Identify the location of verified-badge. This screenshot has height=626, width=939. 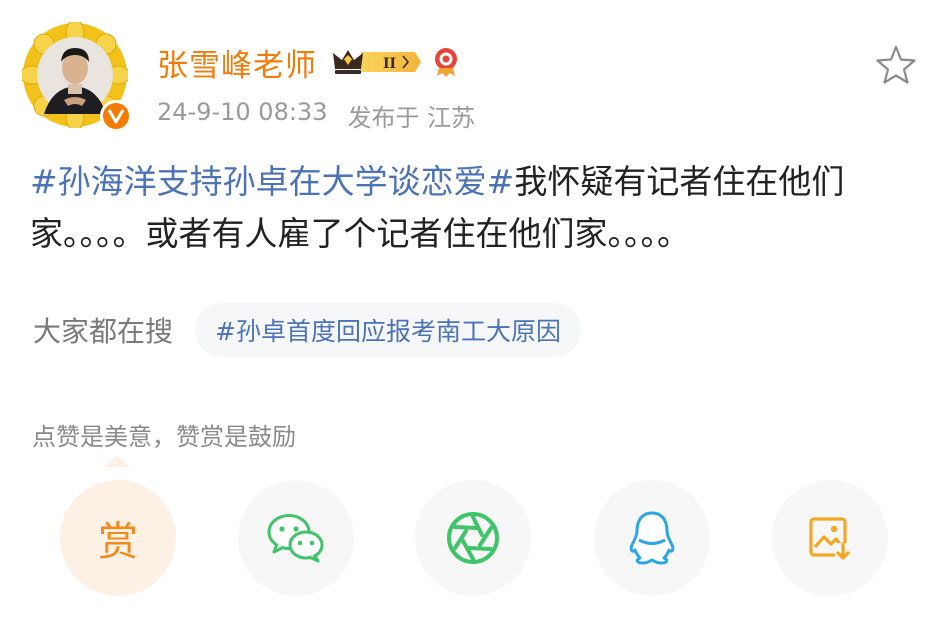
(116, 116).